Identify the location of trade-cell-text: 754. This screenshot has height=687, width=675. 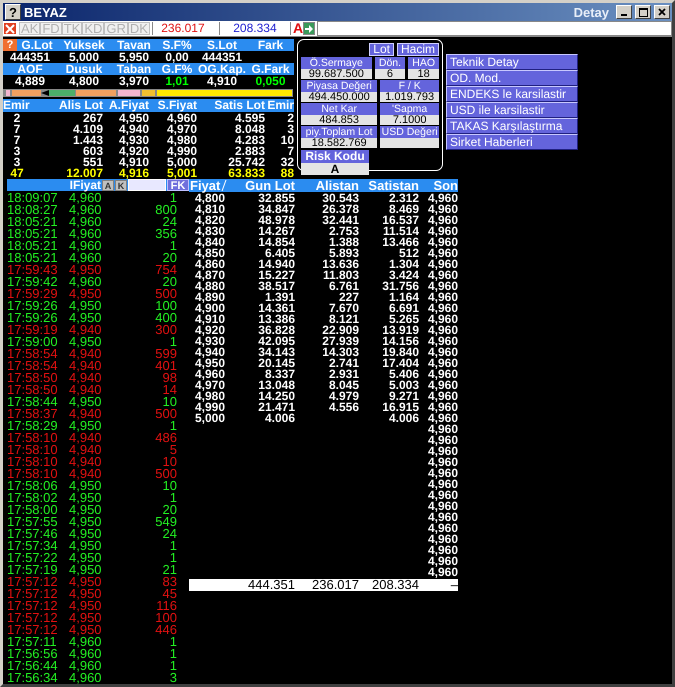
(165, 270).